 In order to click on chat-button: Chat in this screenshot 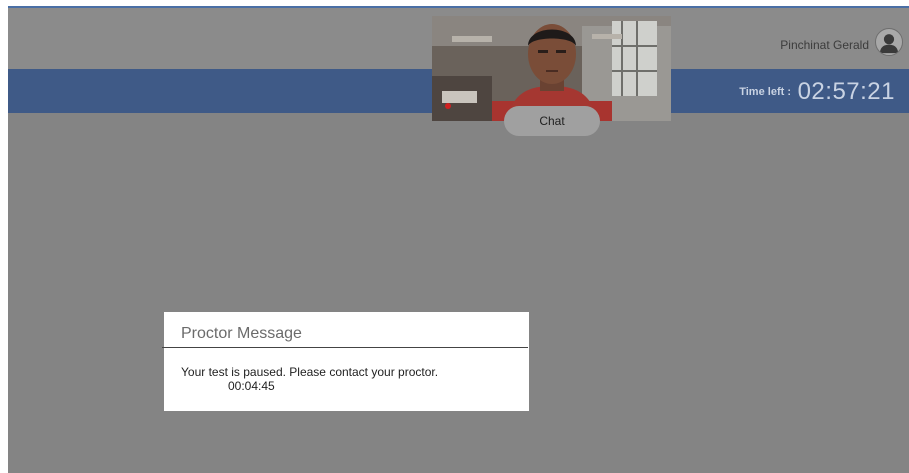, I will do `click(552, 121)`.